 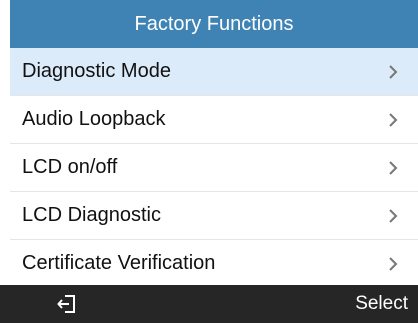 I want to click on menu-item-label: Diagnostic Mode, so click(x=96, y=71).